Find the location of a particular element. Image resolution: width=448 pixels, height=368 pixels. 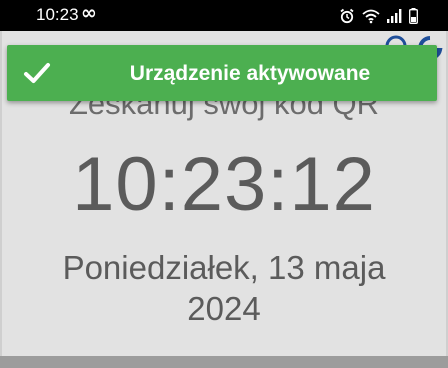

battery-icon is located at coordinates (413, 16).